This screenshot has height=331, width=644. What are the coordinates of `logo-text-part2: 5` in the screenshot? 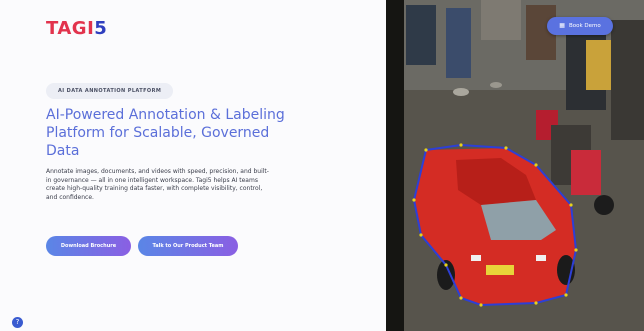 It's located at (101, 28).